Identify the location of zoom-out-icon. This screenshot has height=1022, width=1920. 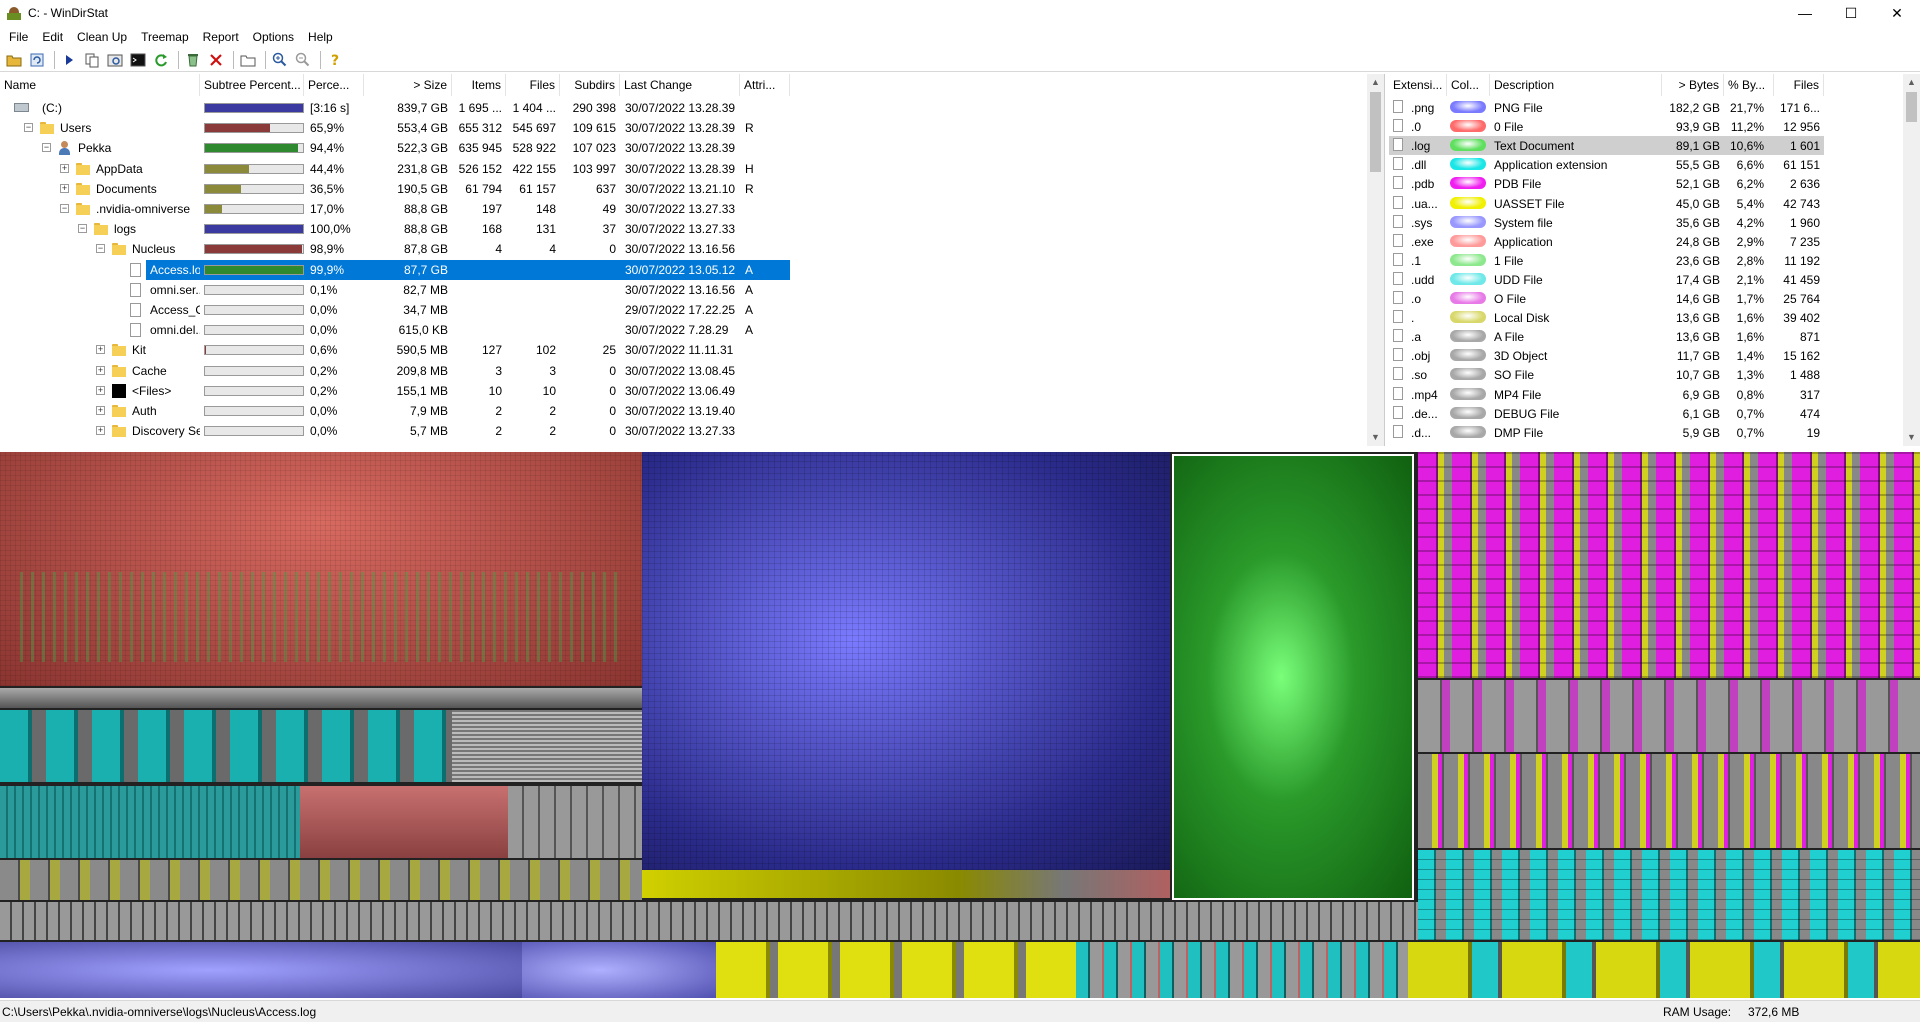
(303, 60).